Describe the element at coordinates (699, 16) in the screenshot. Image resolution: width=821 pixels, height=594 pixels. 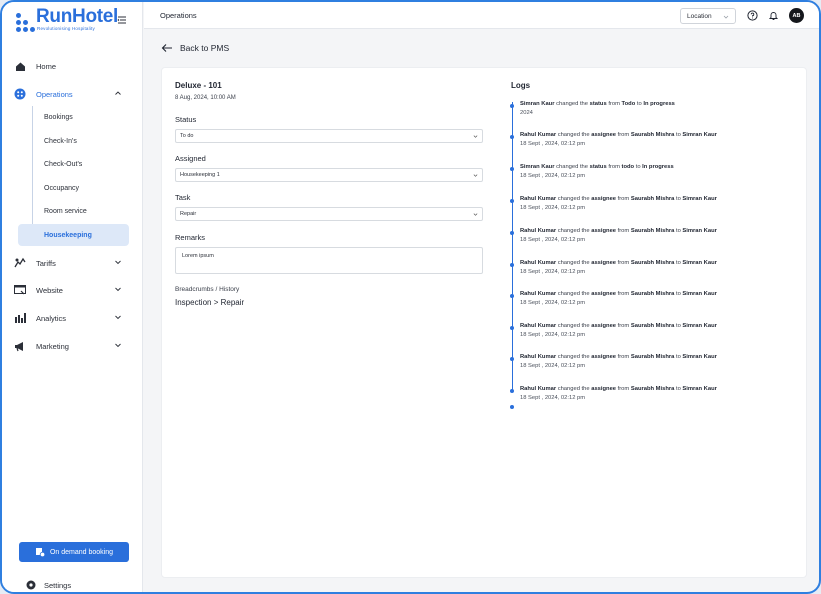
I see `location-label: Location` at that location.